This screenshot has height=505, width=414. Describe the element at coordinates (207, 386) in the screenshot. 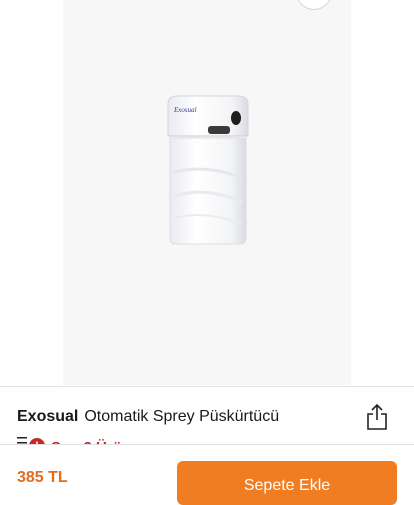

I see `divider` at that location.